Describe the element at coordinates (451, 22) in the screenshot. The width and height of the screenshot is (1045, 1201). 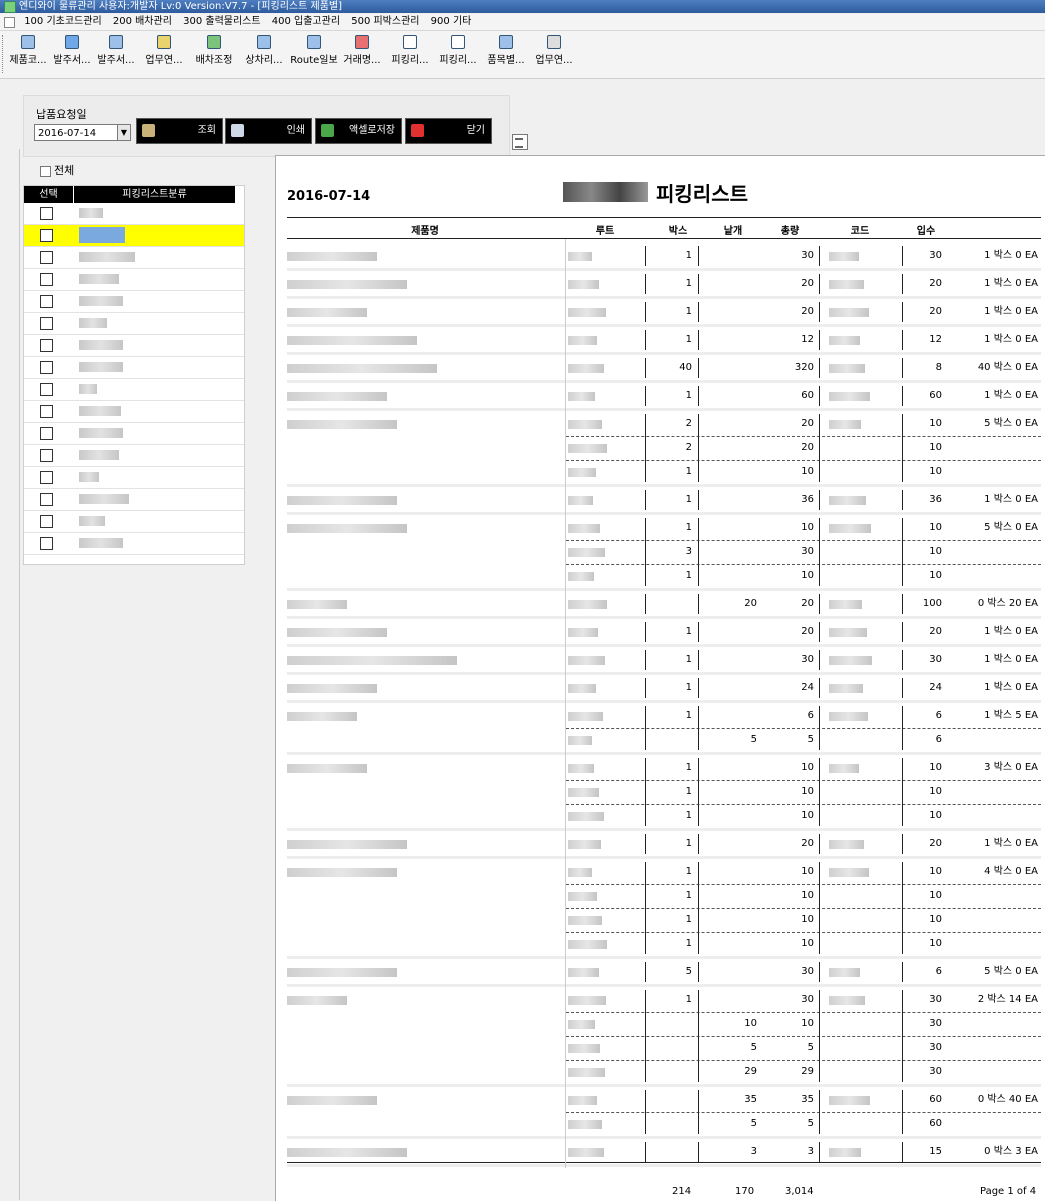
I see `menu-item-etc: 900 기타` at that location.